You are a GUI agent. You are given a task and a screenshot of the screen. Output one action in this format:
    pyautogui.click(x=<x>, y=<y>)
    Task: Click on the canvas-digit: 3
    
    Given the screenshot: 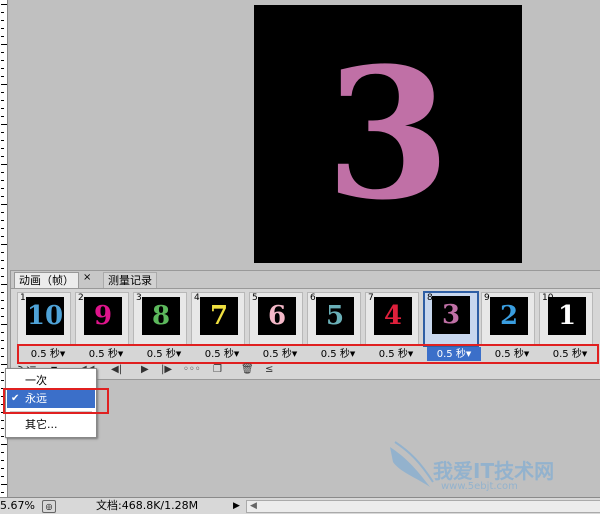 What is the action you would take?
    pyautogui.click(x=388, y=134)
    